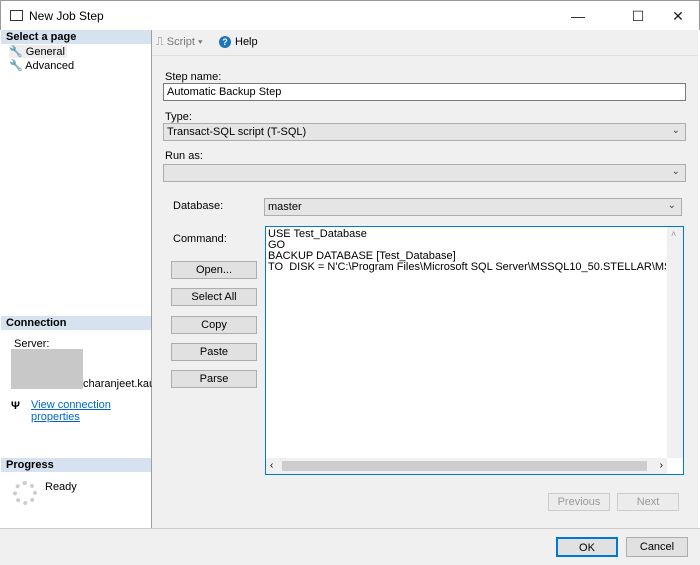  Describe the element at coordinates (214, 352) in the screenshot. I see `paste-button: Paste` at that location.